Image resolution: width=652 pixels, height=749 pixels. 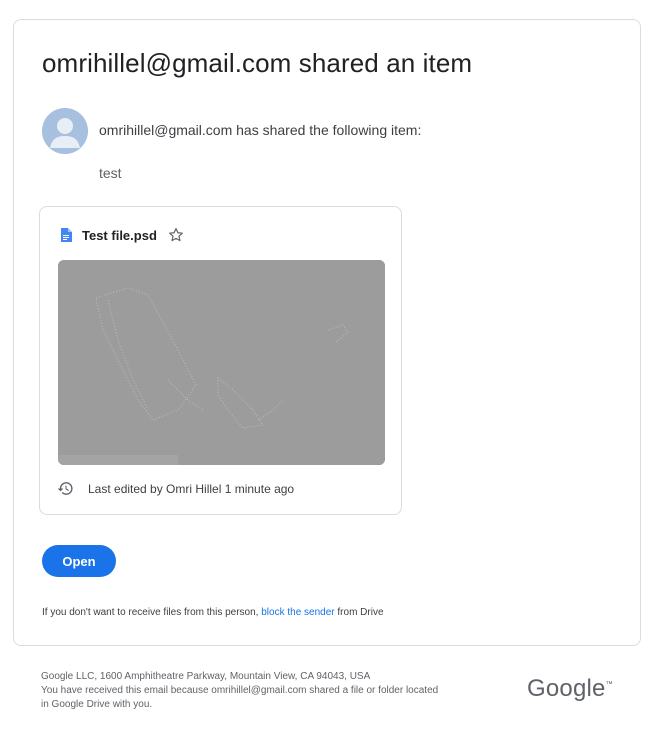 What do you see at coordinates (176, 235) in the screenshot?
I see `star-icon` at bounding box center [176, 235].